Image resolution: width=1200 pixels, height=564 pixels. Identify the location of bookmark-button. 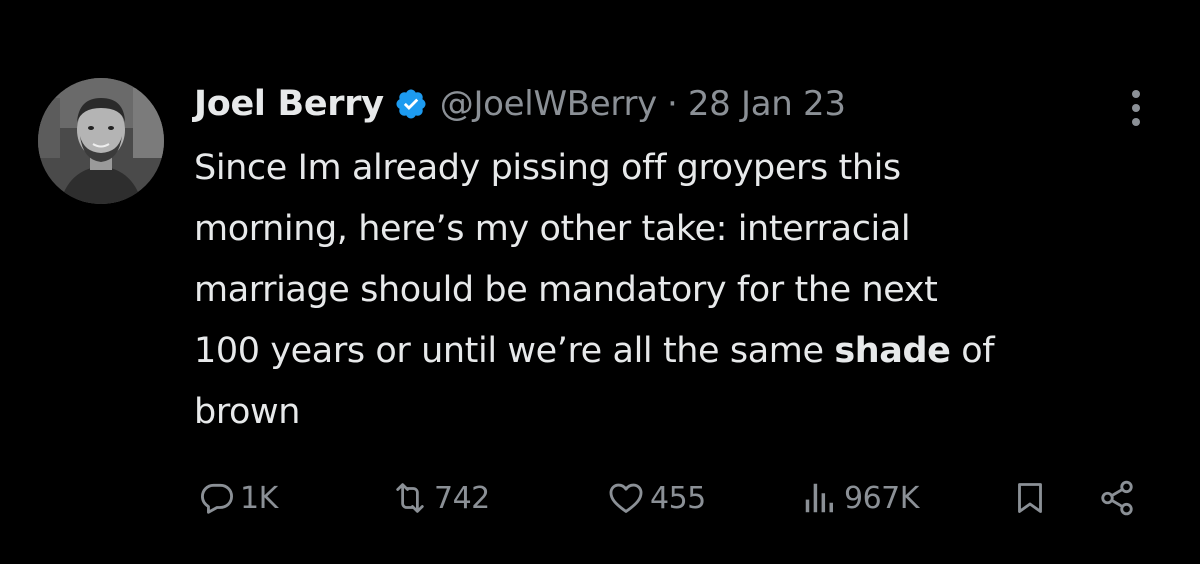
(1030, 498).